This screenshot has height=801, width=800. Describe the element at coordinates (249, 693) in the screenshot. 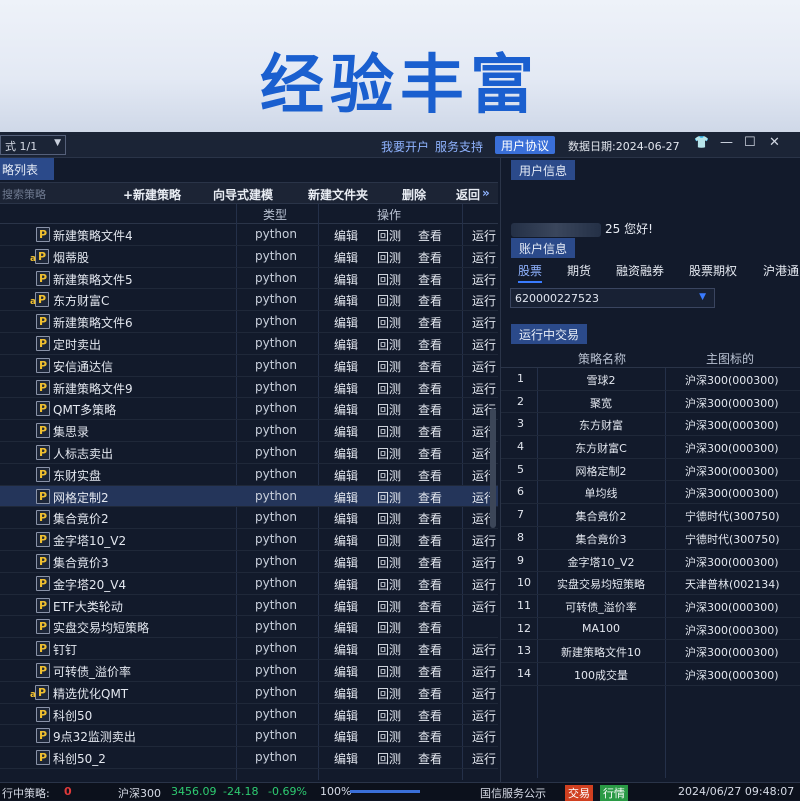

I see `table-row: P 精选优化QMT python 编辑 回测查看 运行` at that location.